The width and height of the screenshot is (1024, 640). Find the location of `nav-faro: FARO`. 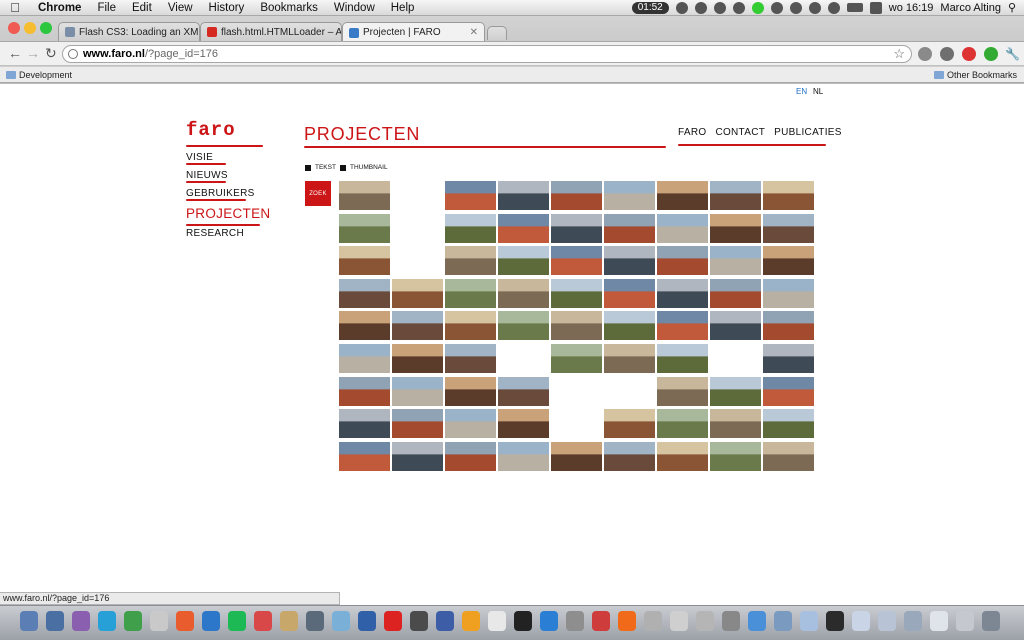

nav-faro: FARO is located at coordinates (692, 132).